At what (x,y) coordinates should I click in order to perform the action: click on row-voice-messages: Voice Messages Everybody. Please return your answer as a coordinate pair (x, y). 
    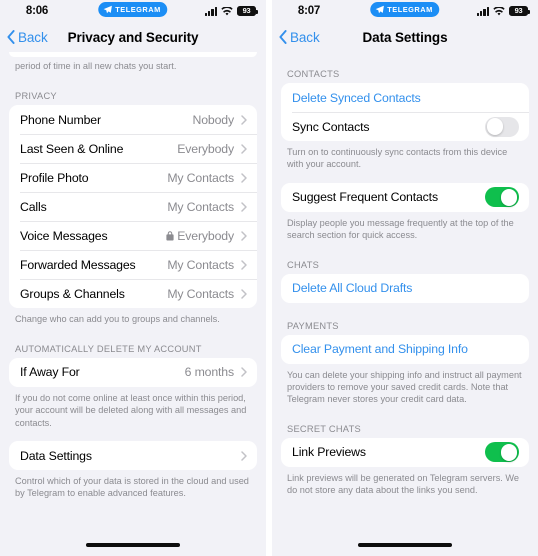
    Looking at the image, I should click on (133, 235).